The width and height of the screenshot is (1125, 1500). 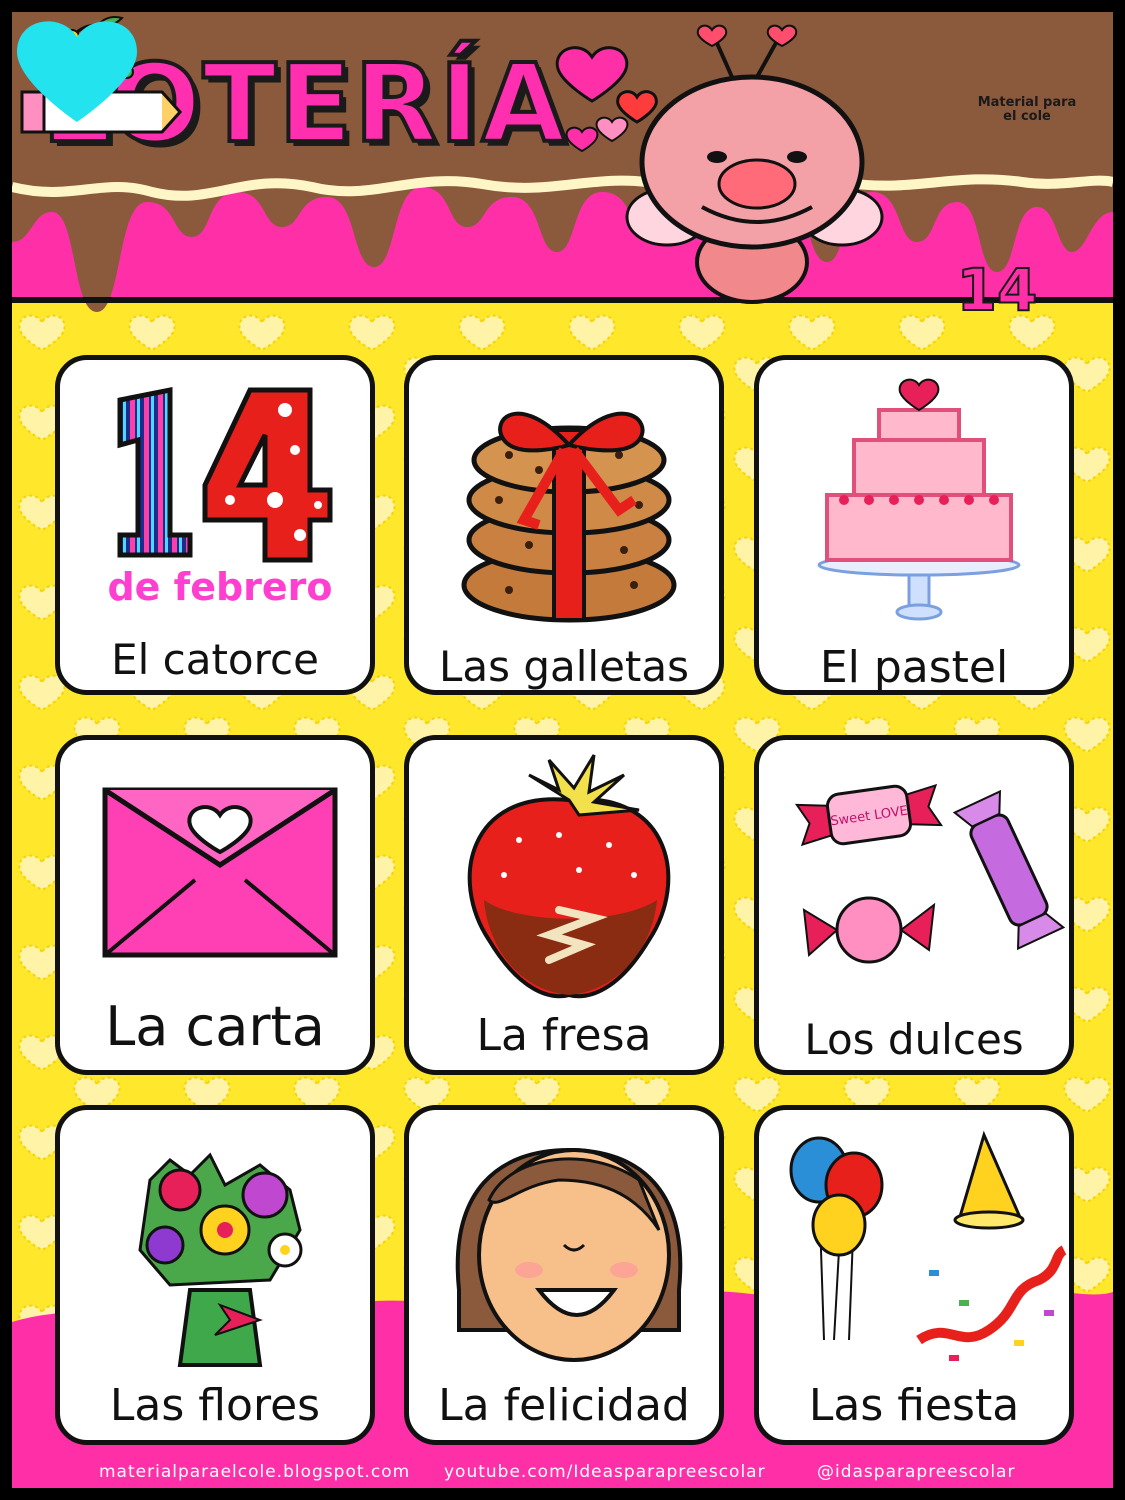 What do you see at coordinates (914, 905) in the screenshot?
I see `card-los-dulces: Sweet LOVE Los dulces` at bounding box center [914, 905].